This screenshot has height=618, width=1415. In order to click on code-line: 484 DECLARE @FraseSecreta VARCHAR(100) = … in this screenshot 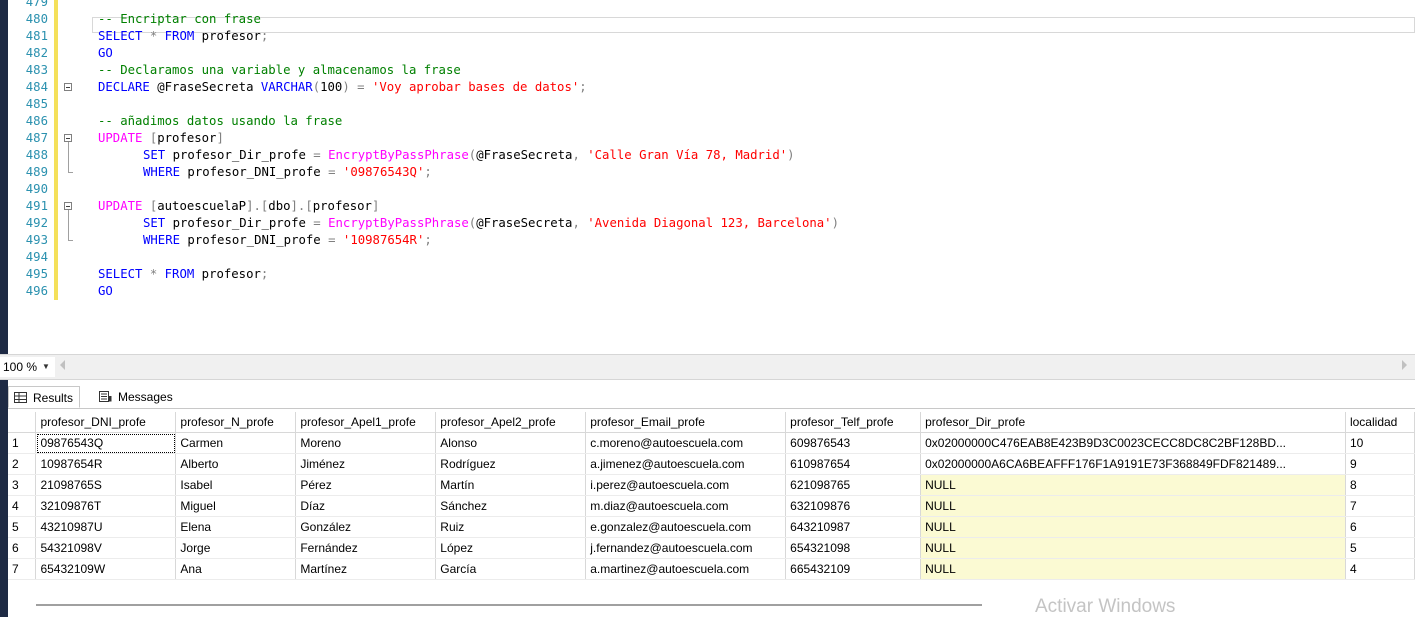, I will do `click(711, 87)`.